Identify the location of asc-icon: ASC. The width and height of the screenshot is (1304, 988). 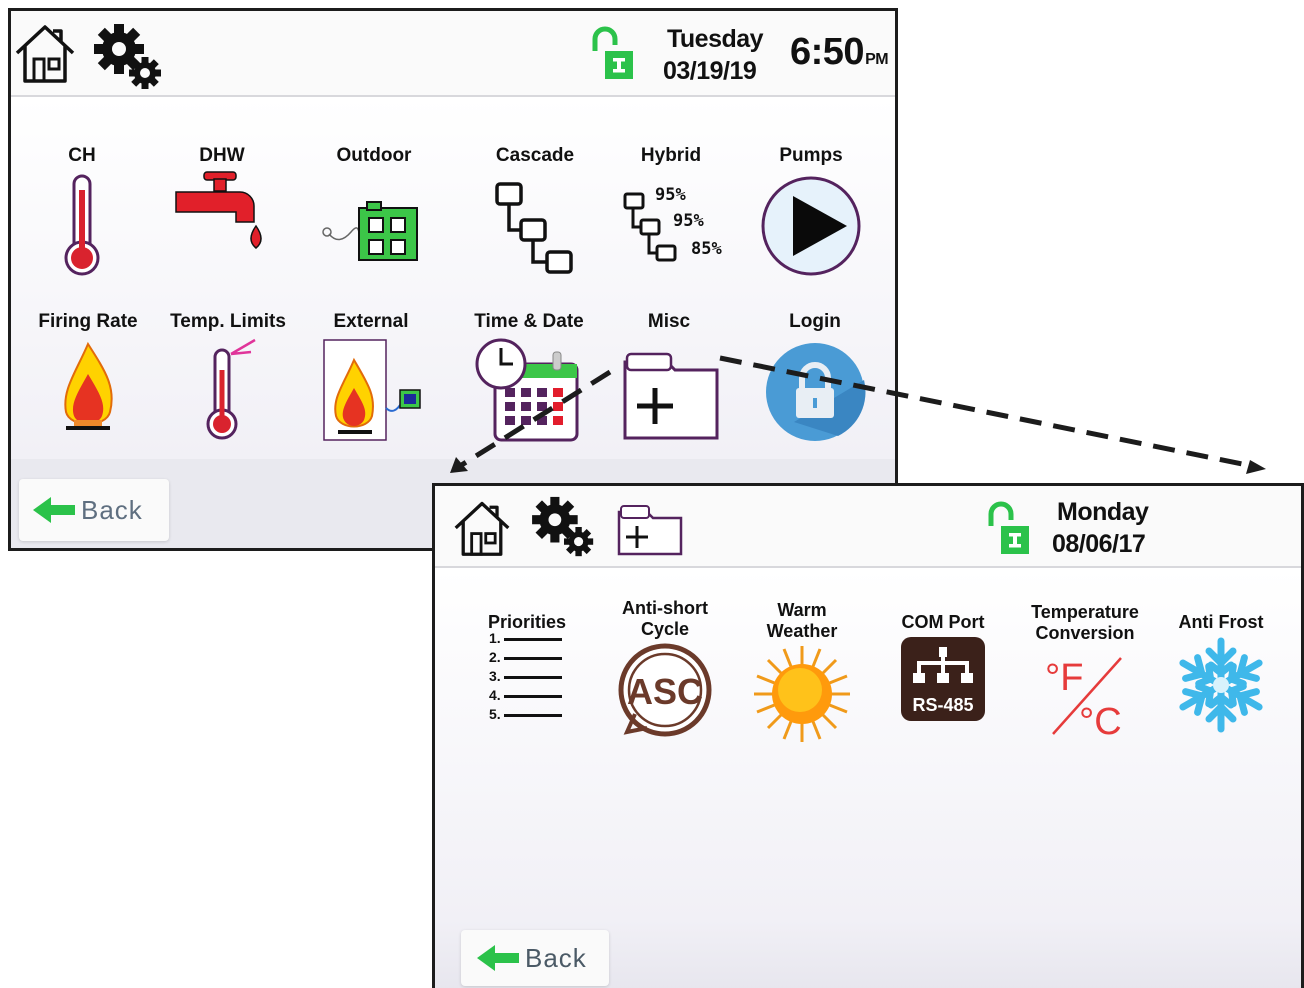
(665, 690).